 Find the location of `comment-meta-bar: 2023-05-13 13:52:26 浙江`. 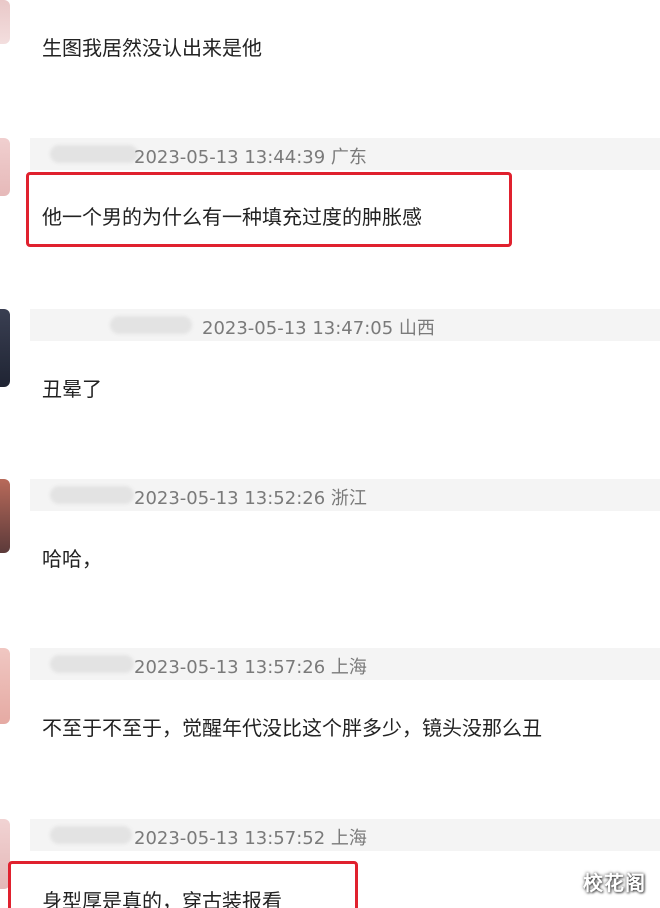

comment-meta-bar: 2023-05-13 13:52:26 浙江 is located at coordinates (345, 495).